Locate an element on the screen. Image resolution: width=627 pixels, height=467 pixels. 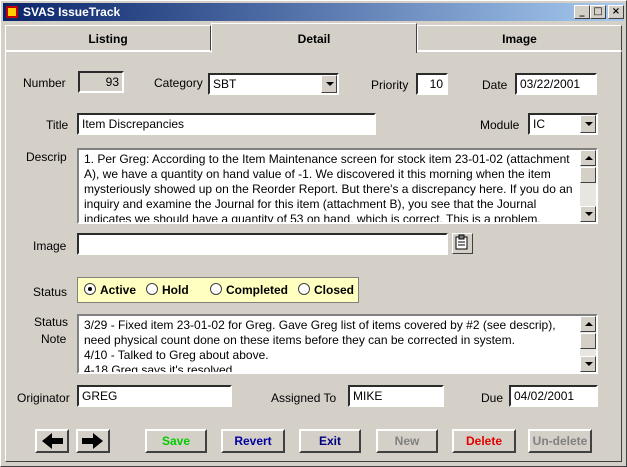
clipboard-icon is located at coordinates (461, 242).